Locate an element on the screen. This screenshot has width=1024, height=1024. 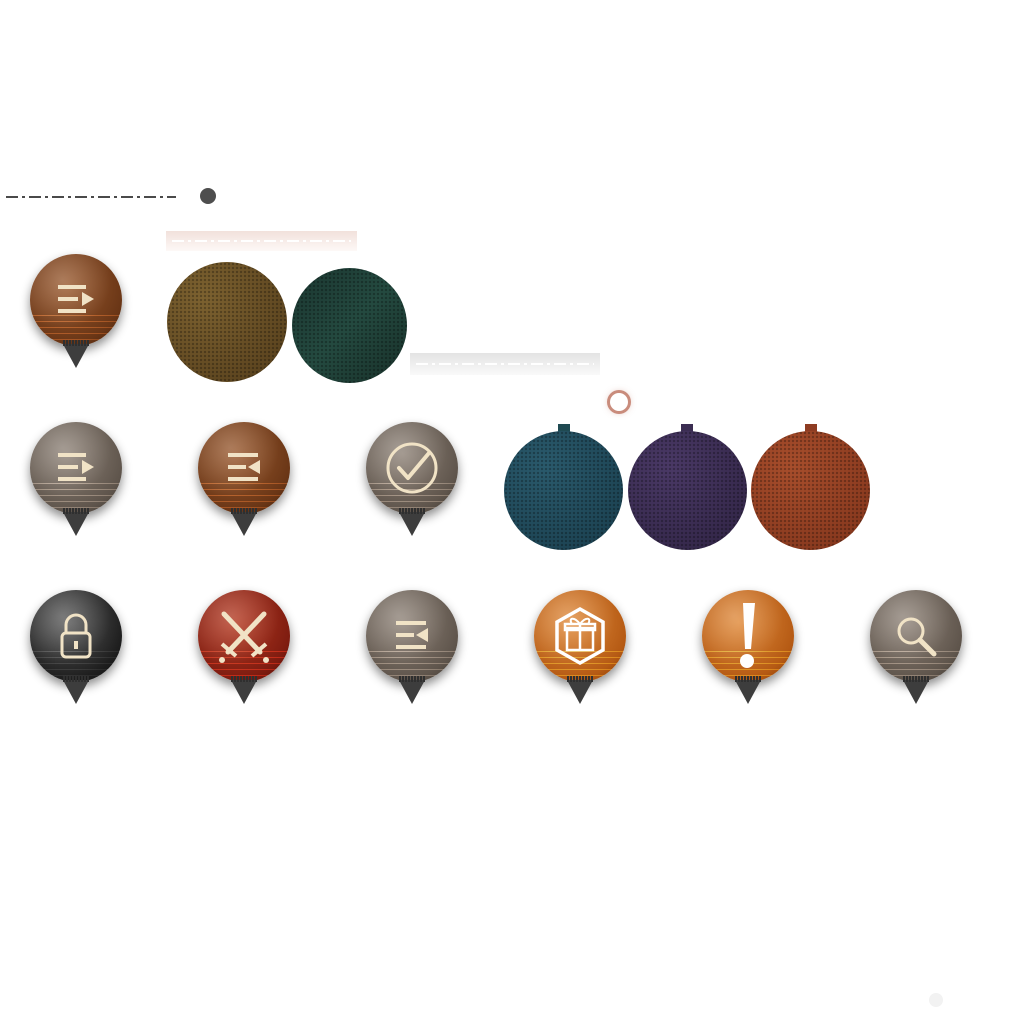
route-node-glow-dot is located at coordinates (619, 402).